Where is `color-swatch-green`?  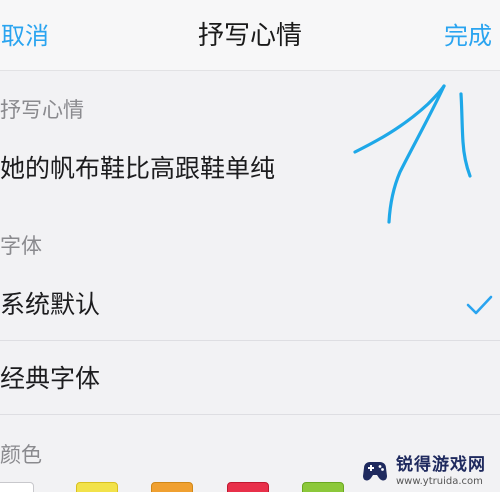 color-swatch-green is located at coordinates (323, 487).